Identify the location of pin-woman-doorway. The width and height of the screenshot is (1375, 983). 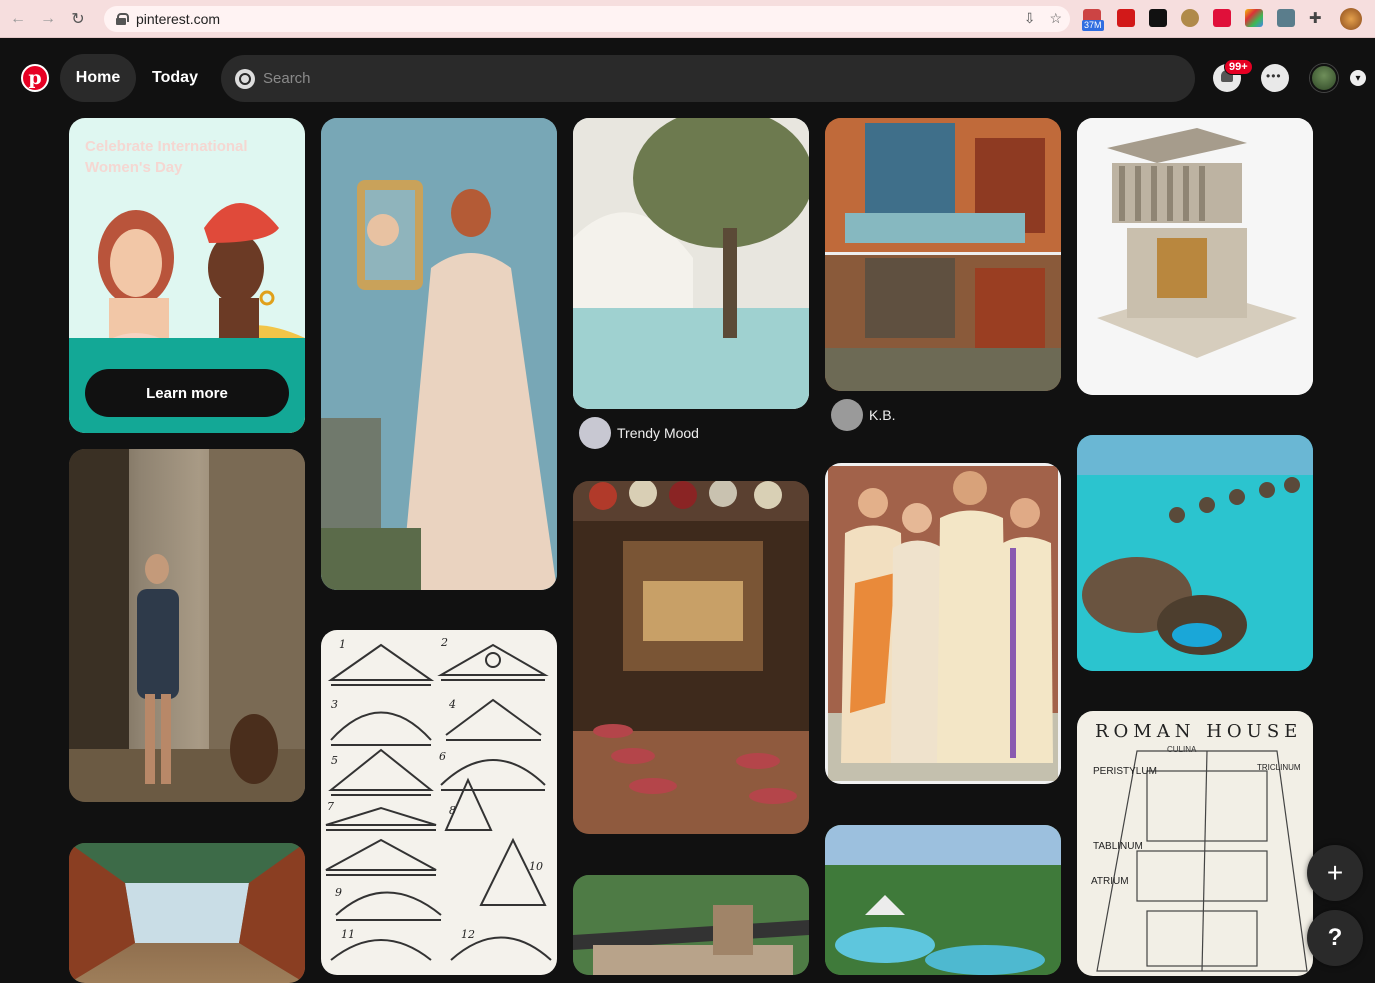
(187, 625).